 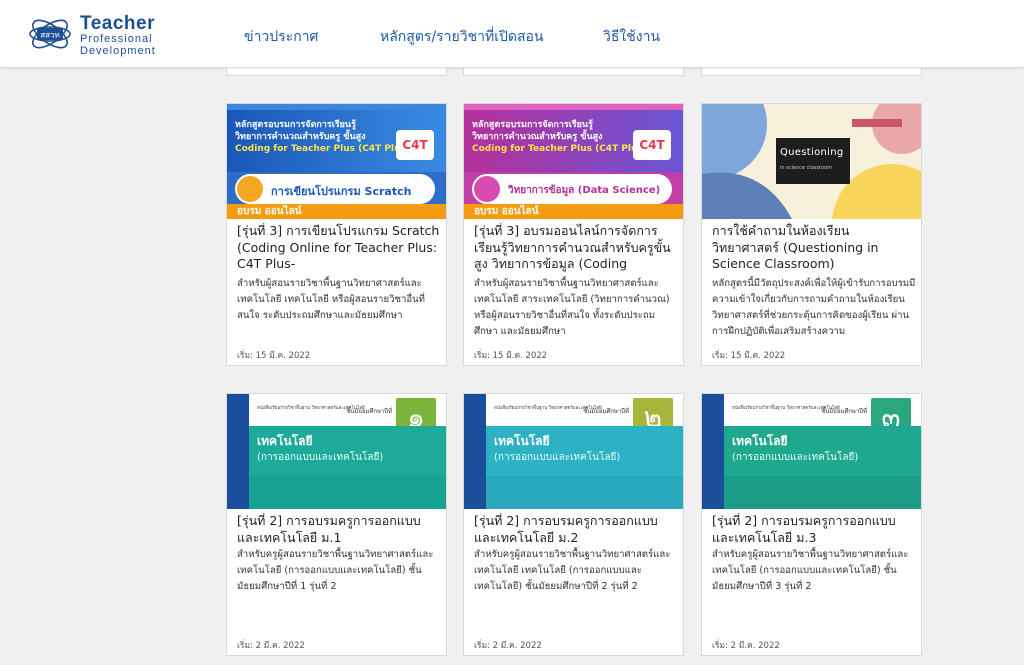 I want to click on thumb-topic-pill: วิทยาการข้อมูล (Data Science), so click(x=572, y=189).